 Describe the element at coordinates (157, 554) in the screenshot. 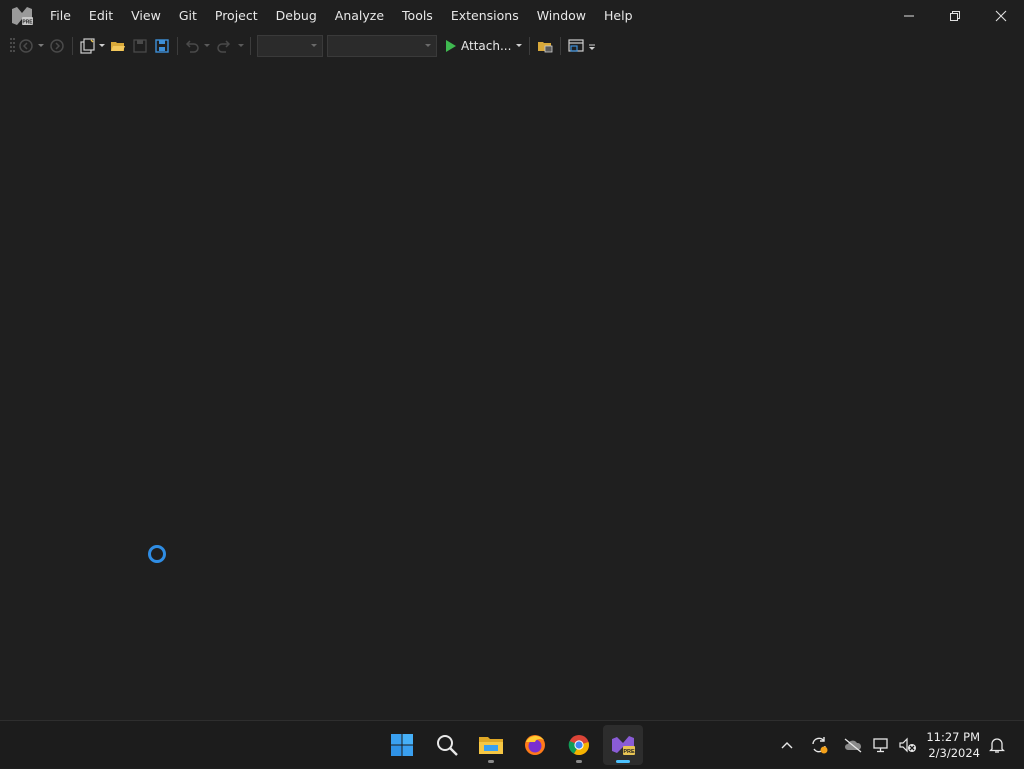

I see `spinner-icon` at that location.